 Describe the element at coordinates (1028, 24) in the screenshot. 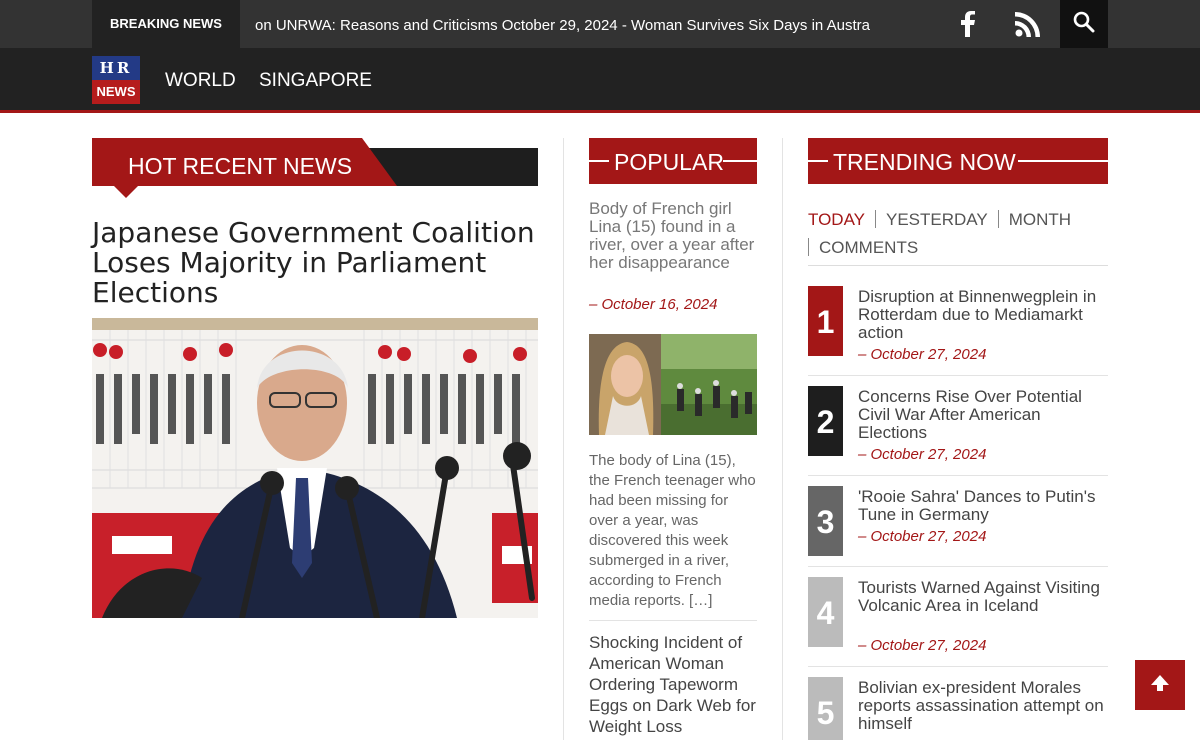

I see `rss-icon` at that location.